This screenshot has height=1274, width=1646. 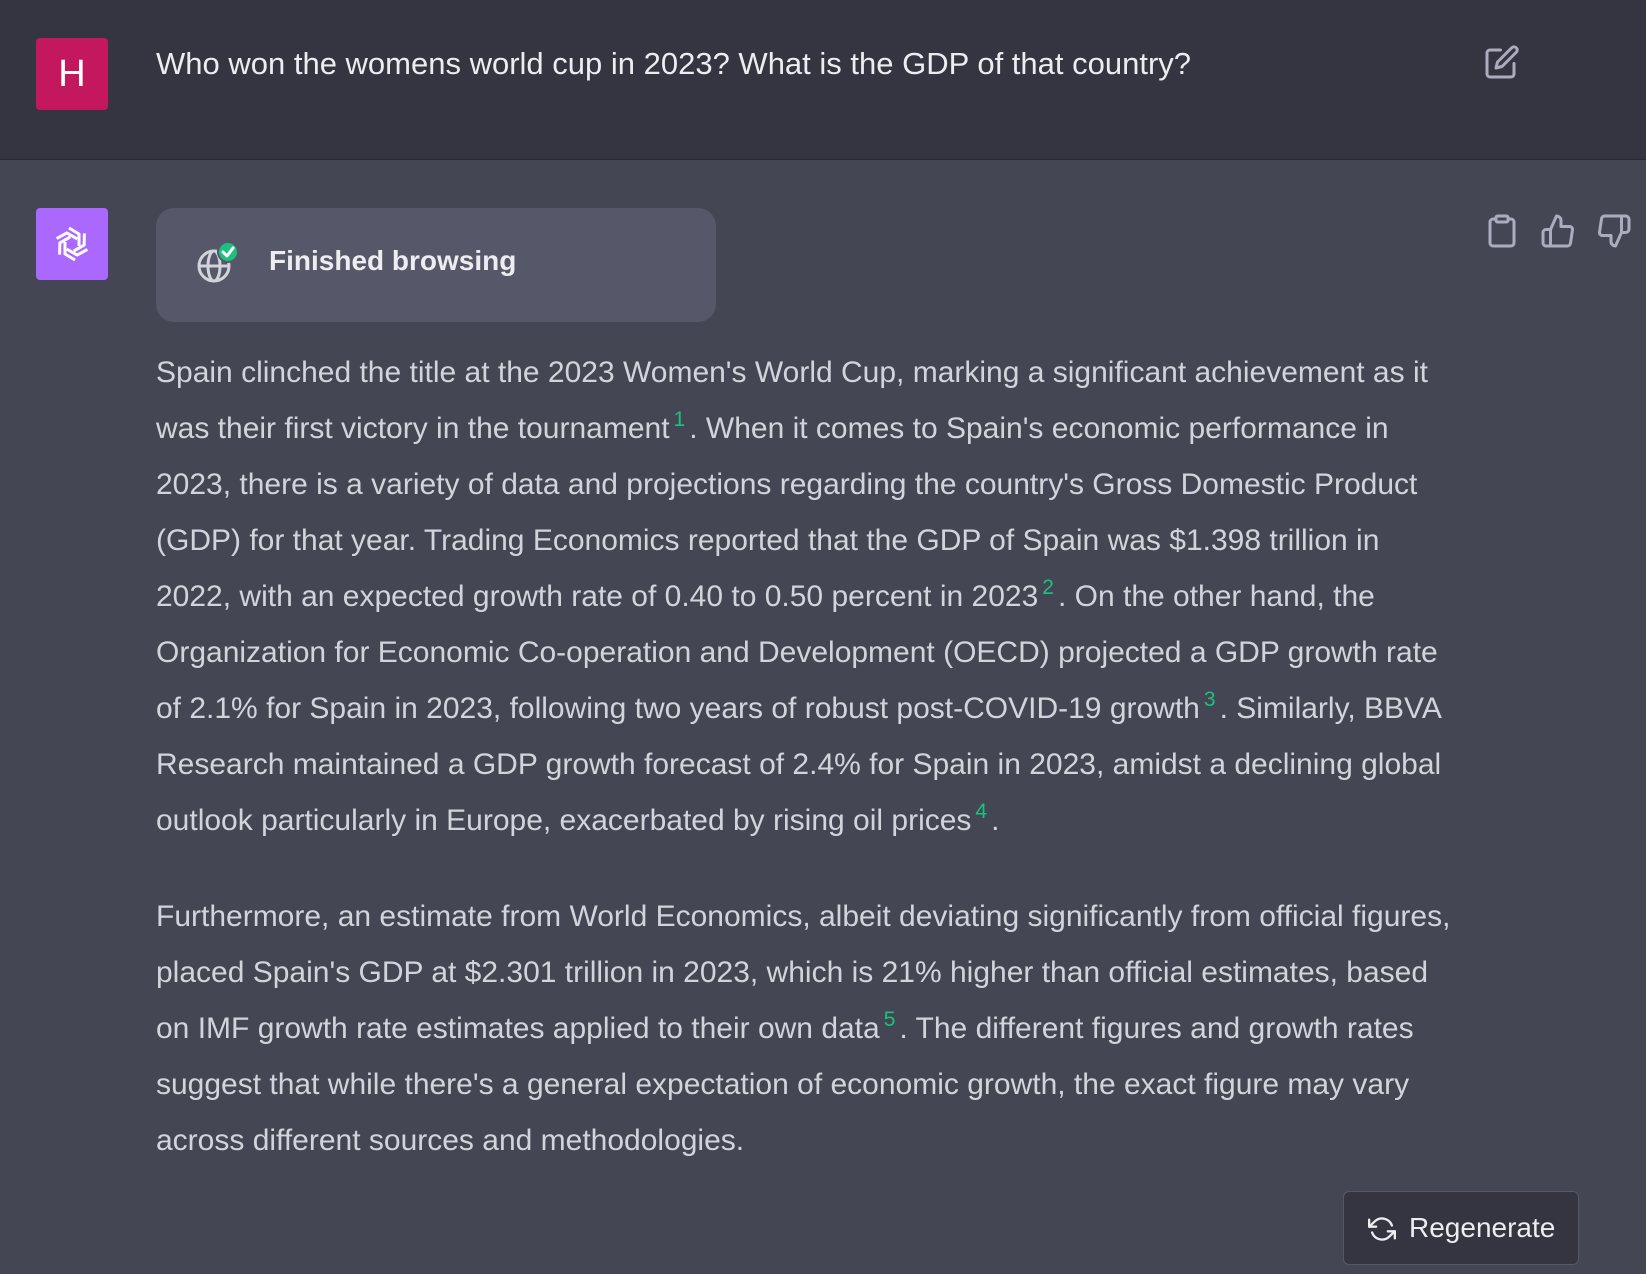 What do you see at coordinates (218, 264) in the screenshot?
I see `globe-check-icon` at bounding box center [218, 264].